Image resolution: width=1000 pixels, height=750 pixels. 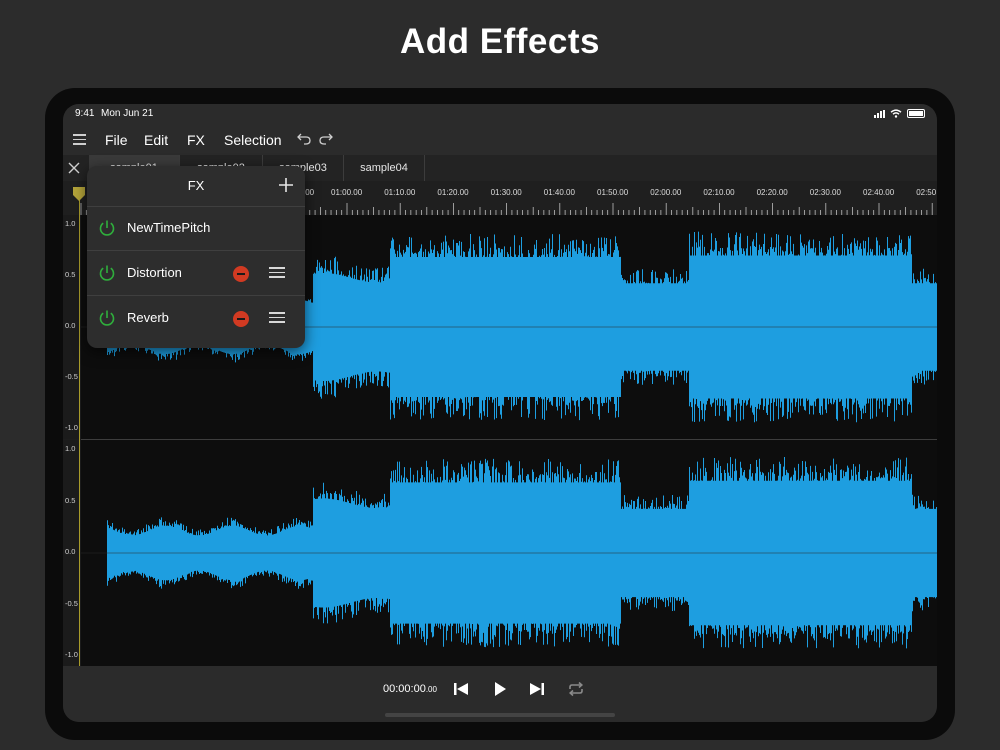 What do you see at coordinates (79, 194) in the screenshot?
I see `playhead-marker-icon` at bounding box center [79, 194].